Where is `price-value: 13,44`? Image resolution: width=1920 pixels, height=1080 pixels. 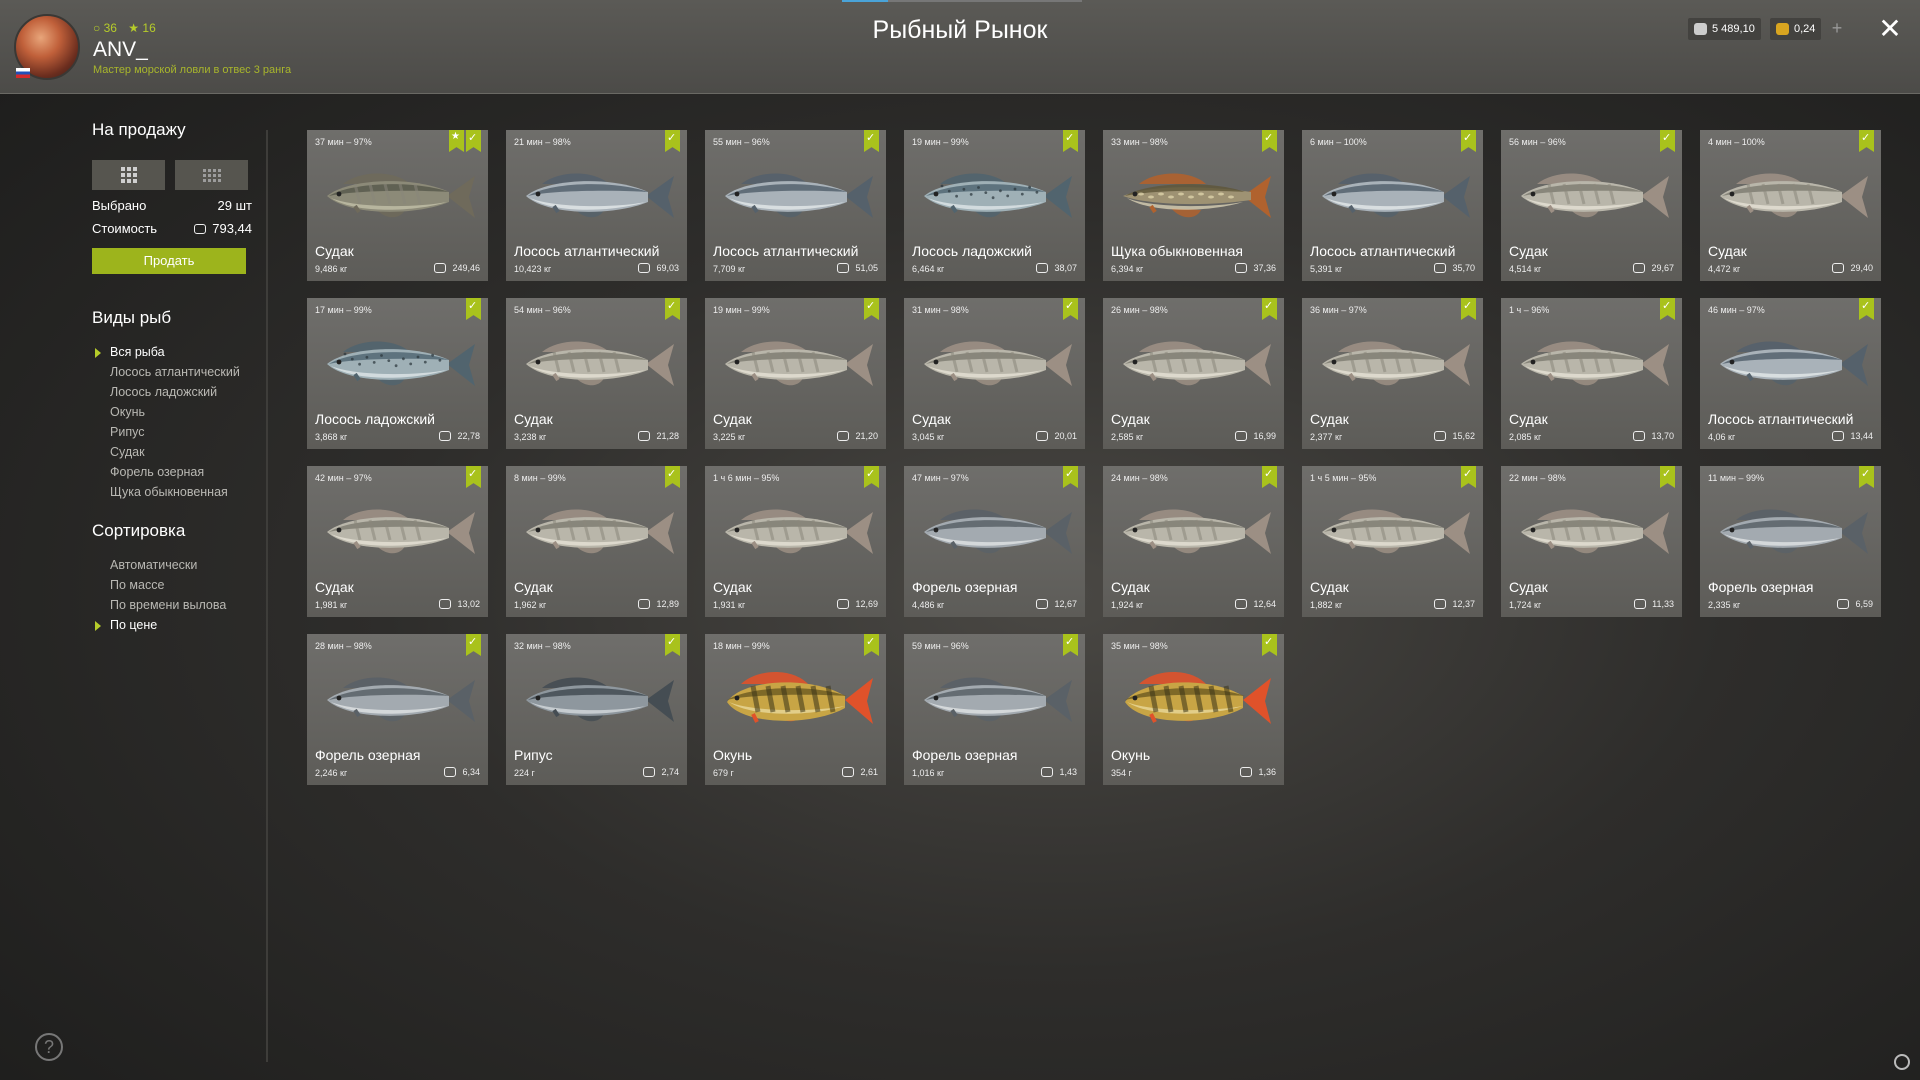
price-value: 13,44 is located at coordinates (1861, 436).